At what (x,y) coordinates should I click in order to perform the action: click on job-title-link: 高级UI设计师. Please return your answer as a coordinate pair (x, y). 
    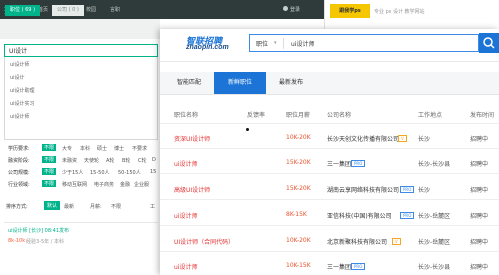
    Looking at the image, I should click on (192, 189).